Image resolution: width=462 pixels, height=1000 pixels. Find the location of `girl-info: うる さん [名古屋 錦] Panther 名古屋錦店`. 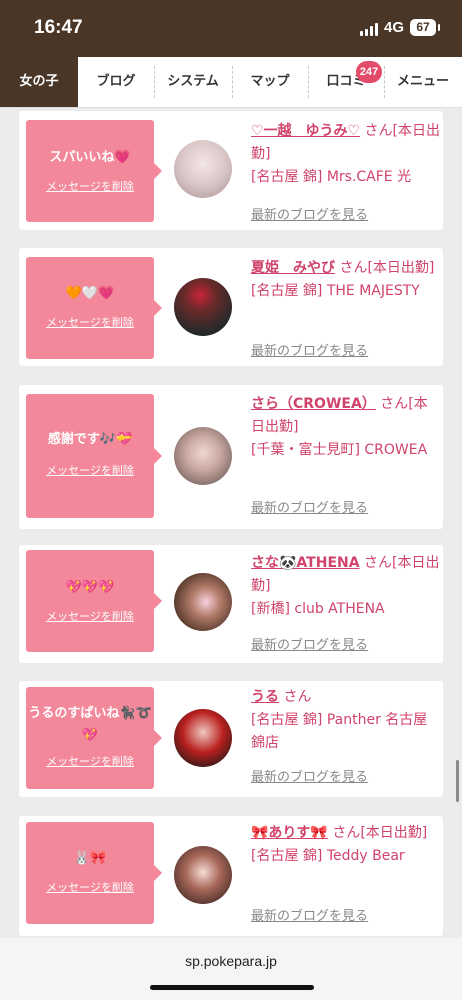

girl-info: うる さん [名古屋 錦] Panther 名古屋錦店 is located at coordinates (346, 720).